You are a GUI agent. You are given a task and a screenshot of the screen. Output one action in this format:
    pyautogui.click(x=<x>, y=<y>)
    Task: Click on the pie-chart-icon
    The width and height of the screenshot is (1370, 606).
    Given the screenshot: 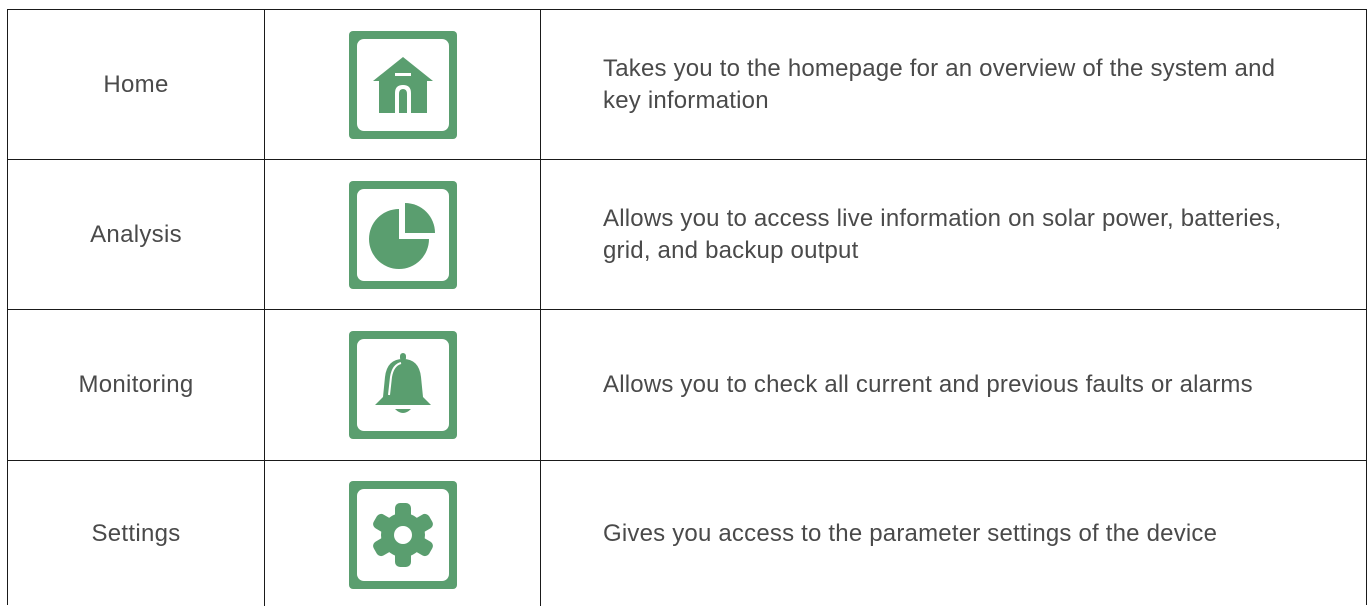 What is the action you would take?
    pyautogui.click(x=402, y=234)
    